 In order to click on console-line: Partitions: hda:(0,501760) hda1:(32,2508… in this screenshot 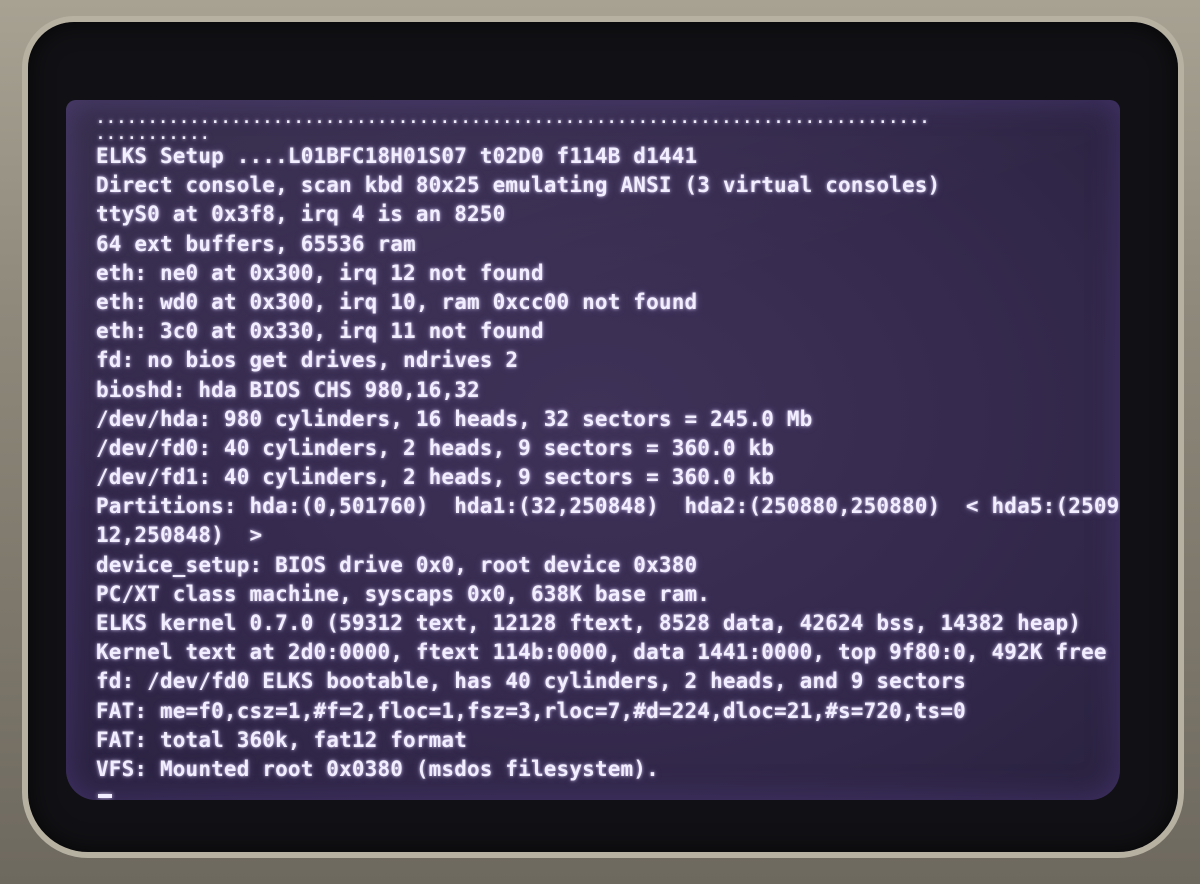, I will do `click(608, 506)`.